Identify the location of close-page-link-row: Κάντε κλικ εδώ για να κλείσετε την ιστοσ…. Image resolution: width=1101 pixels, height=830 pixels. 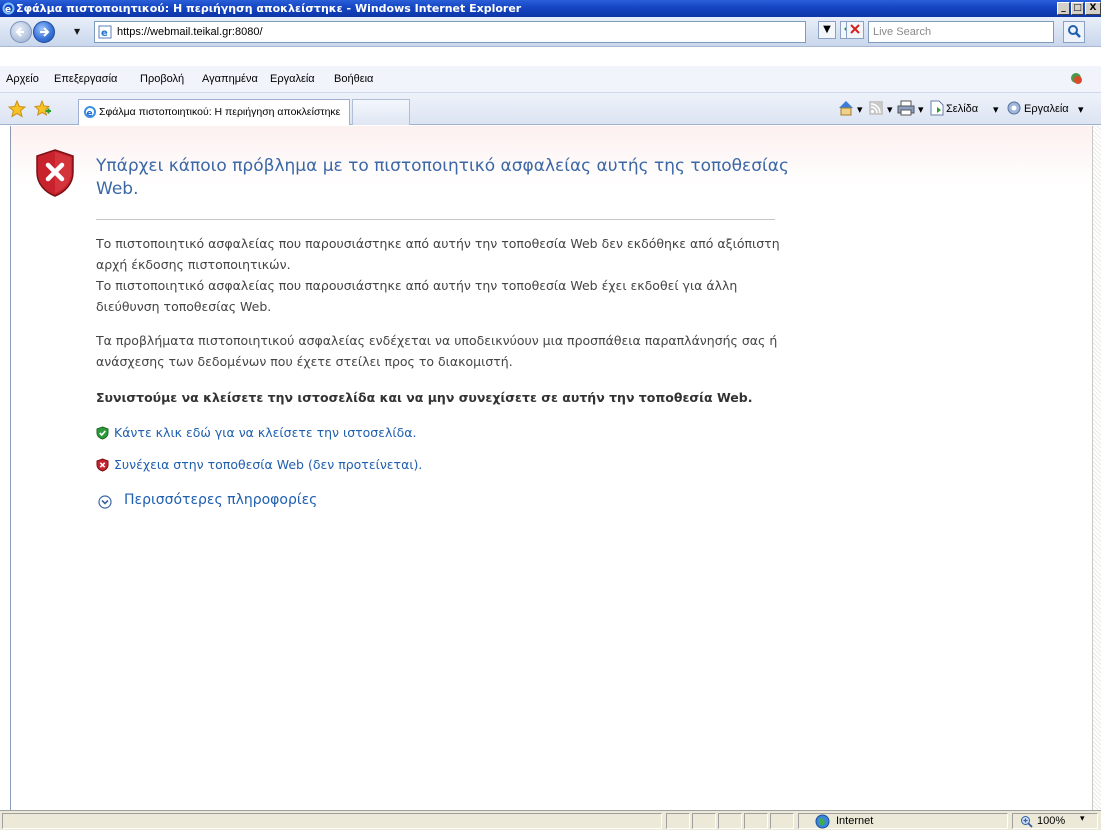
(256, 432).